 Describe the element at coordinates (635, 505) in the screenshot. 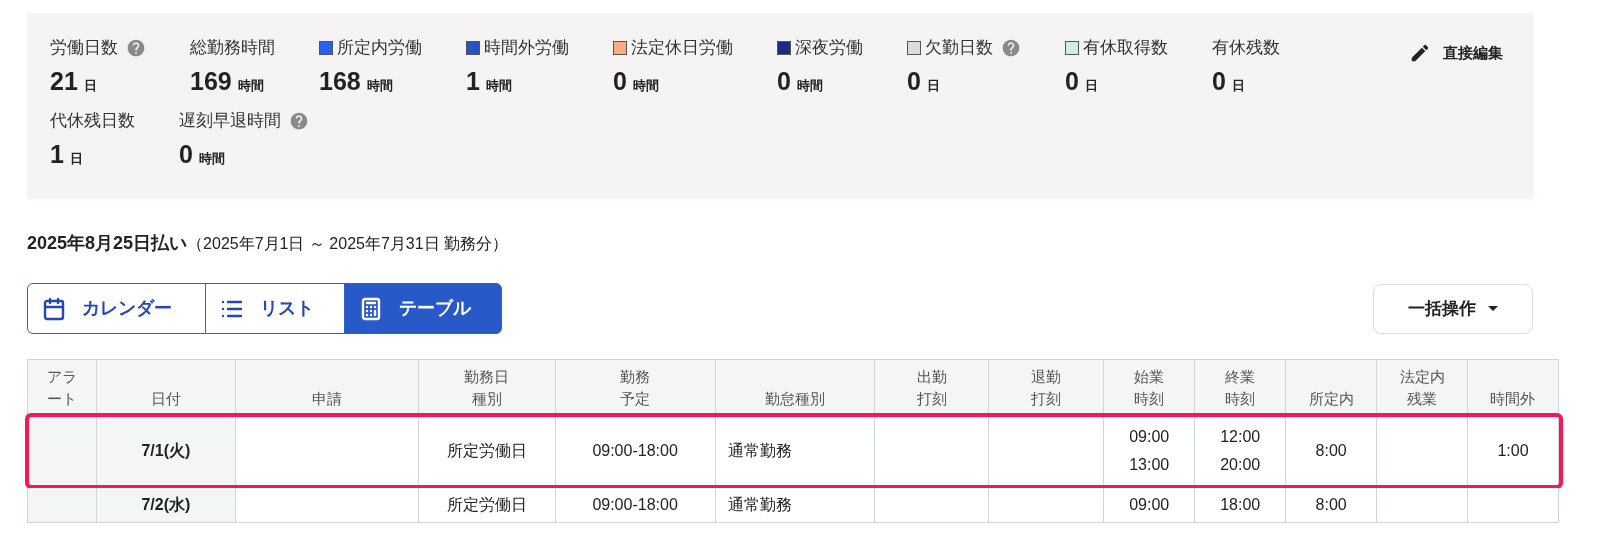

I see `table-cell: 09:00-18:00` at that location.